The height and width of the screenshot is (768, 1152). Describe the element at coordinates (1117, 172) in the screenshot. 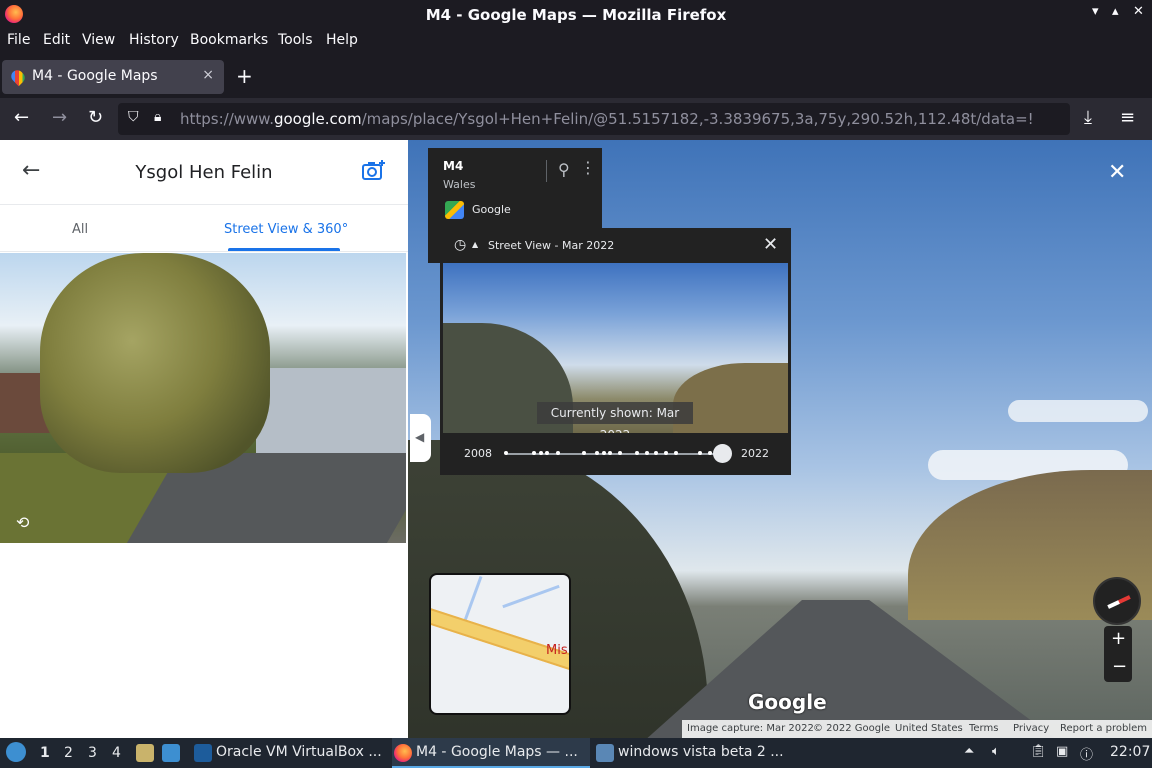

I see `close-street-view-icon: ✕` at that location.